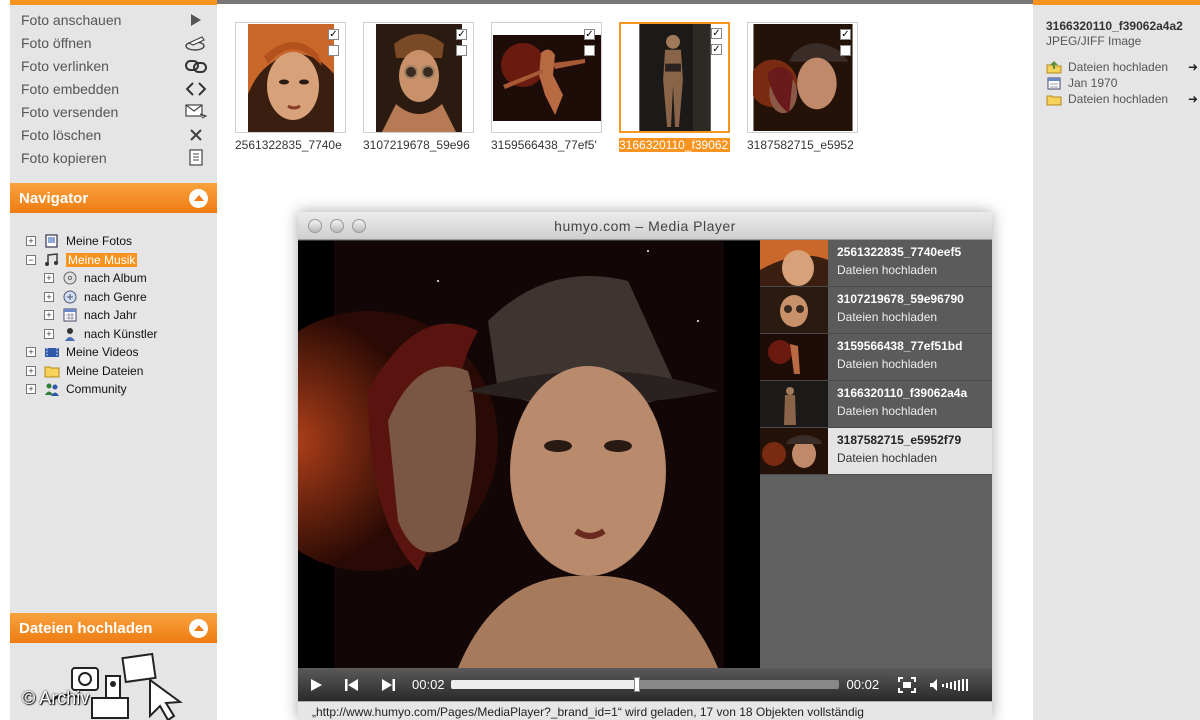  What do you see at coordinates (91, 371) in the screenshot?
I see `tree-item-meine-dateien: + Meine Dateien` at bounding box center [91, 371].